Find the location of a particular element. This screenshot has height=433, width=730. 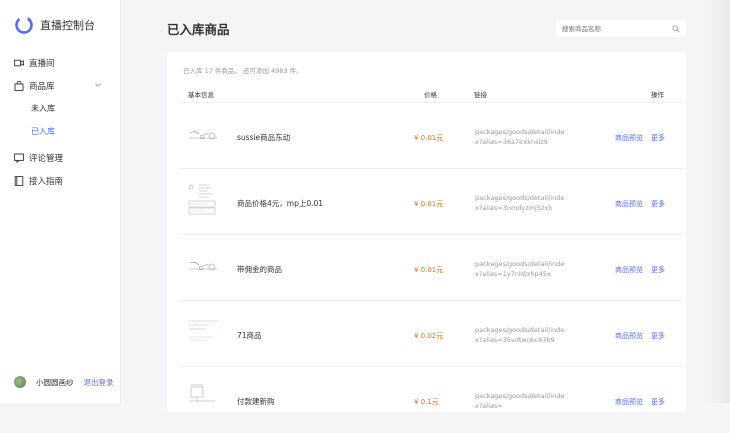

column-header-link: 链接 is located at coordinates (480, 95).